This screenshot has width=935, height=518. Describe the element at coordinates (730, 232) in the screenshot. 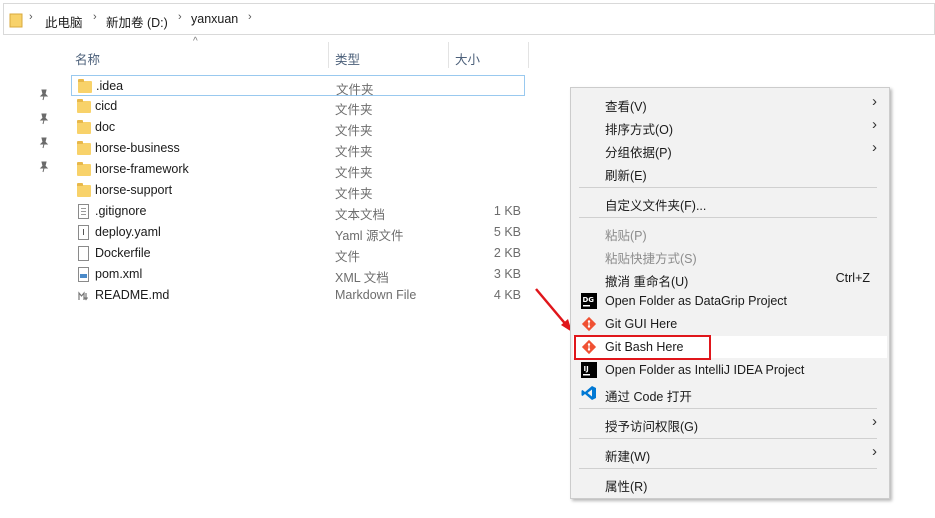

I see `menu-item-paste: 粘贴(P)` at that location.